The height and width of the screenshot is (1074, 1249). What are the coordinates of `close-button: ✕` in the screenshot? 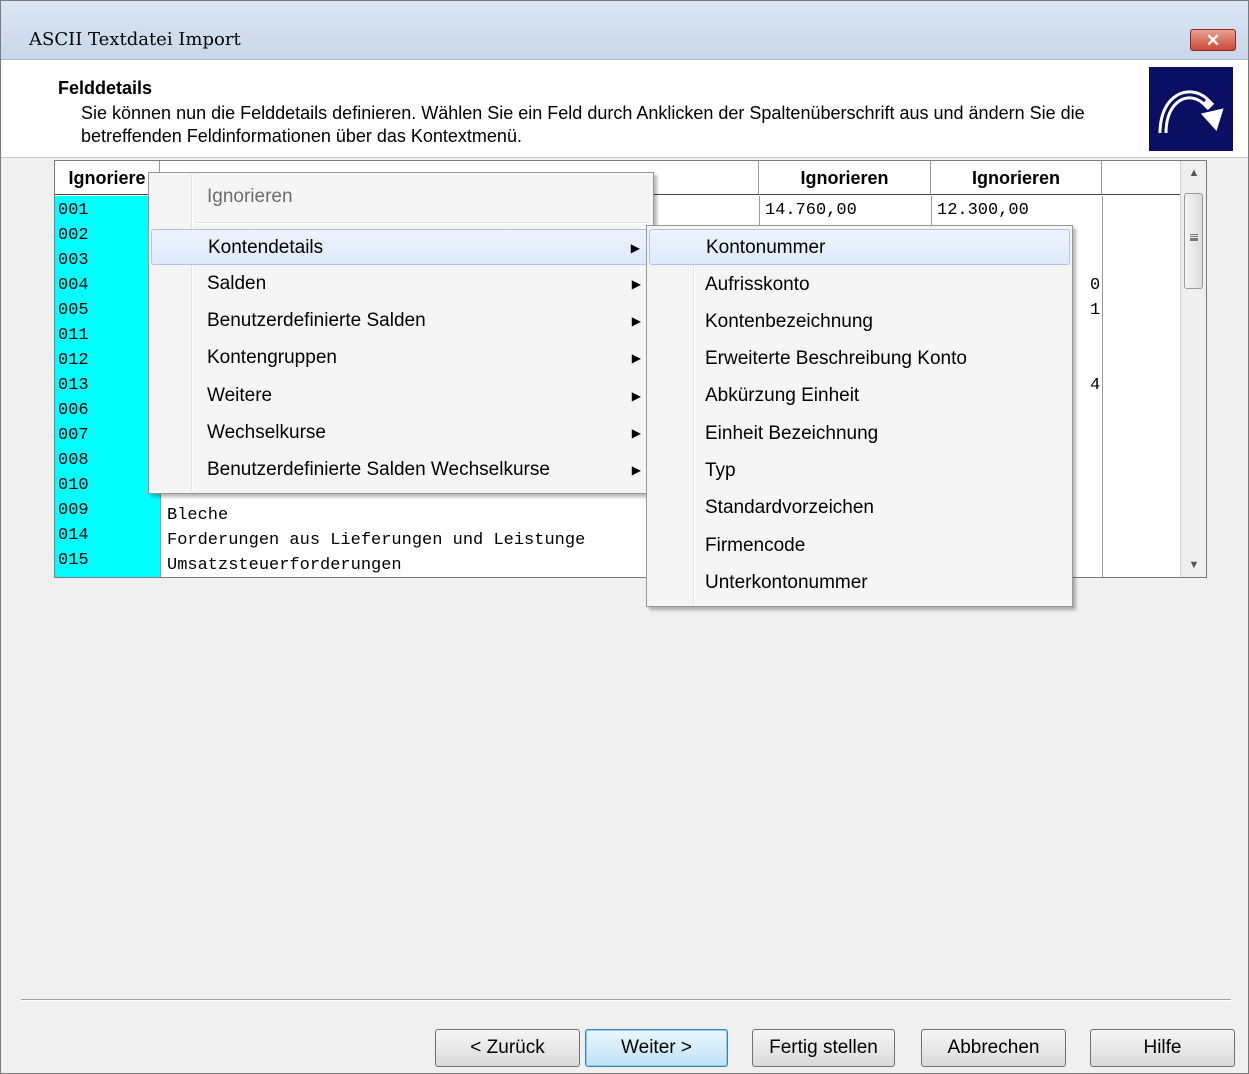 It's located at (1213, 40).